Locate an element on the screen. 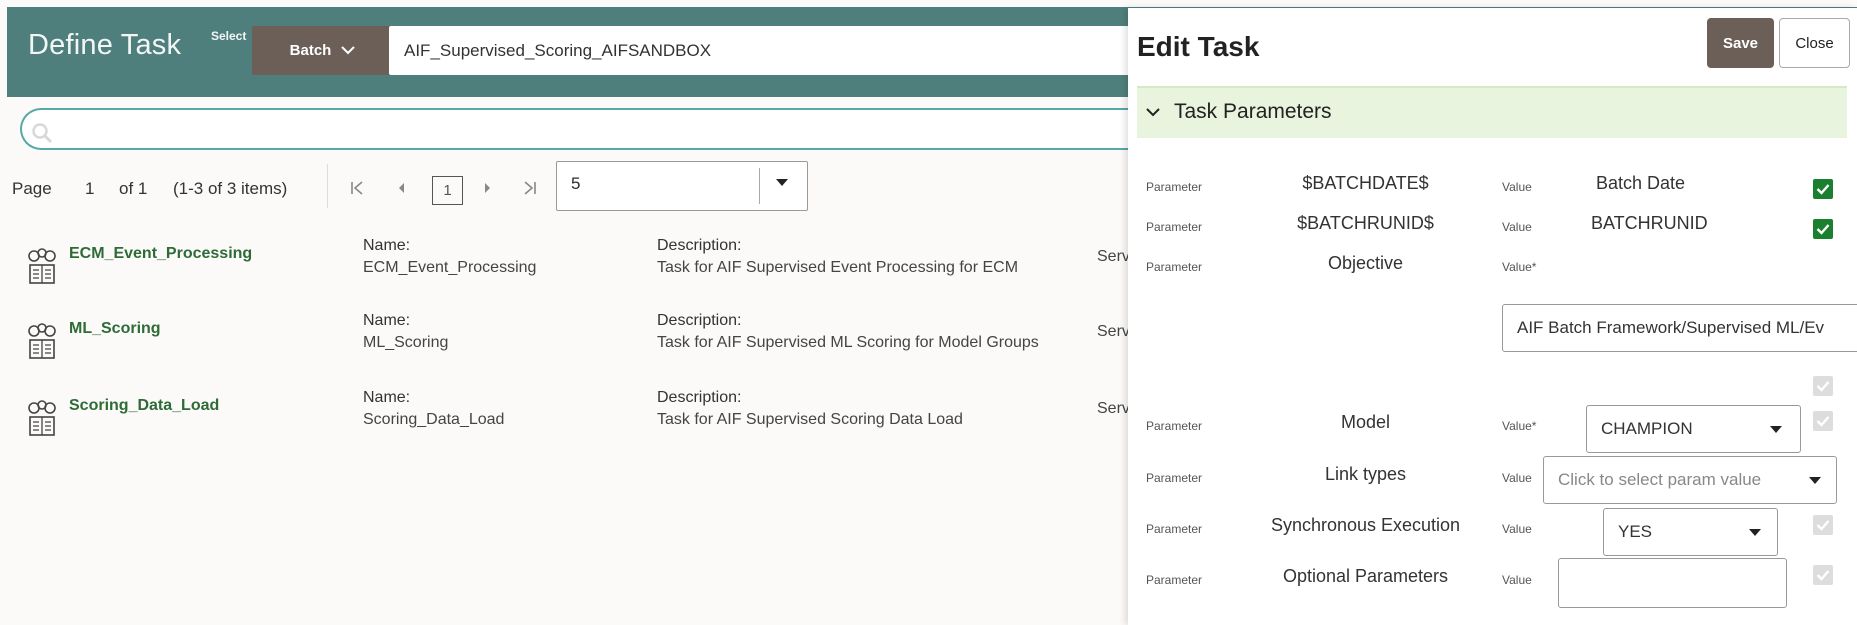  page-title: Define Task is located at coordinates (105, 45).